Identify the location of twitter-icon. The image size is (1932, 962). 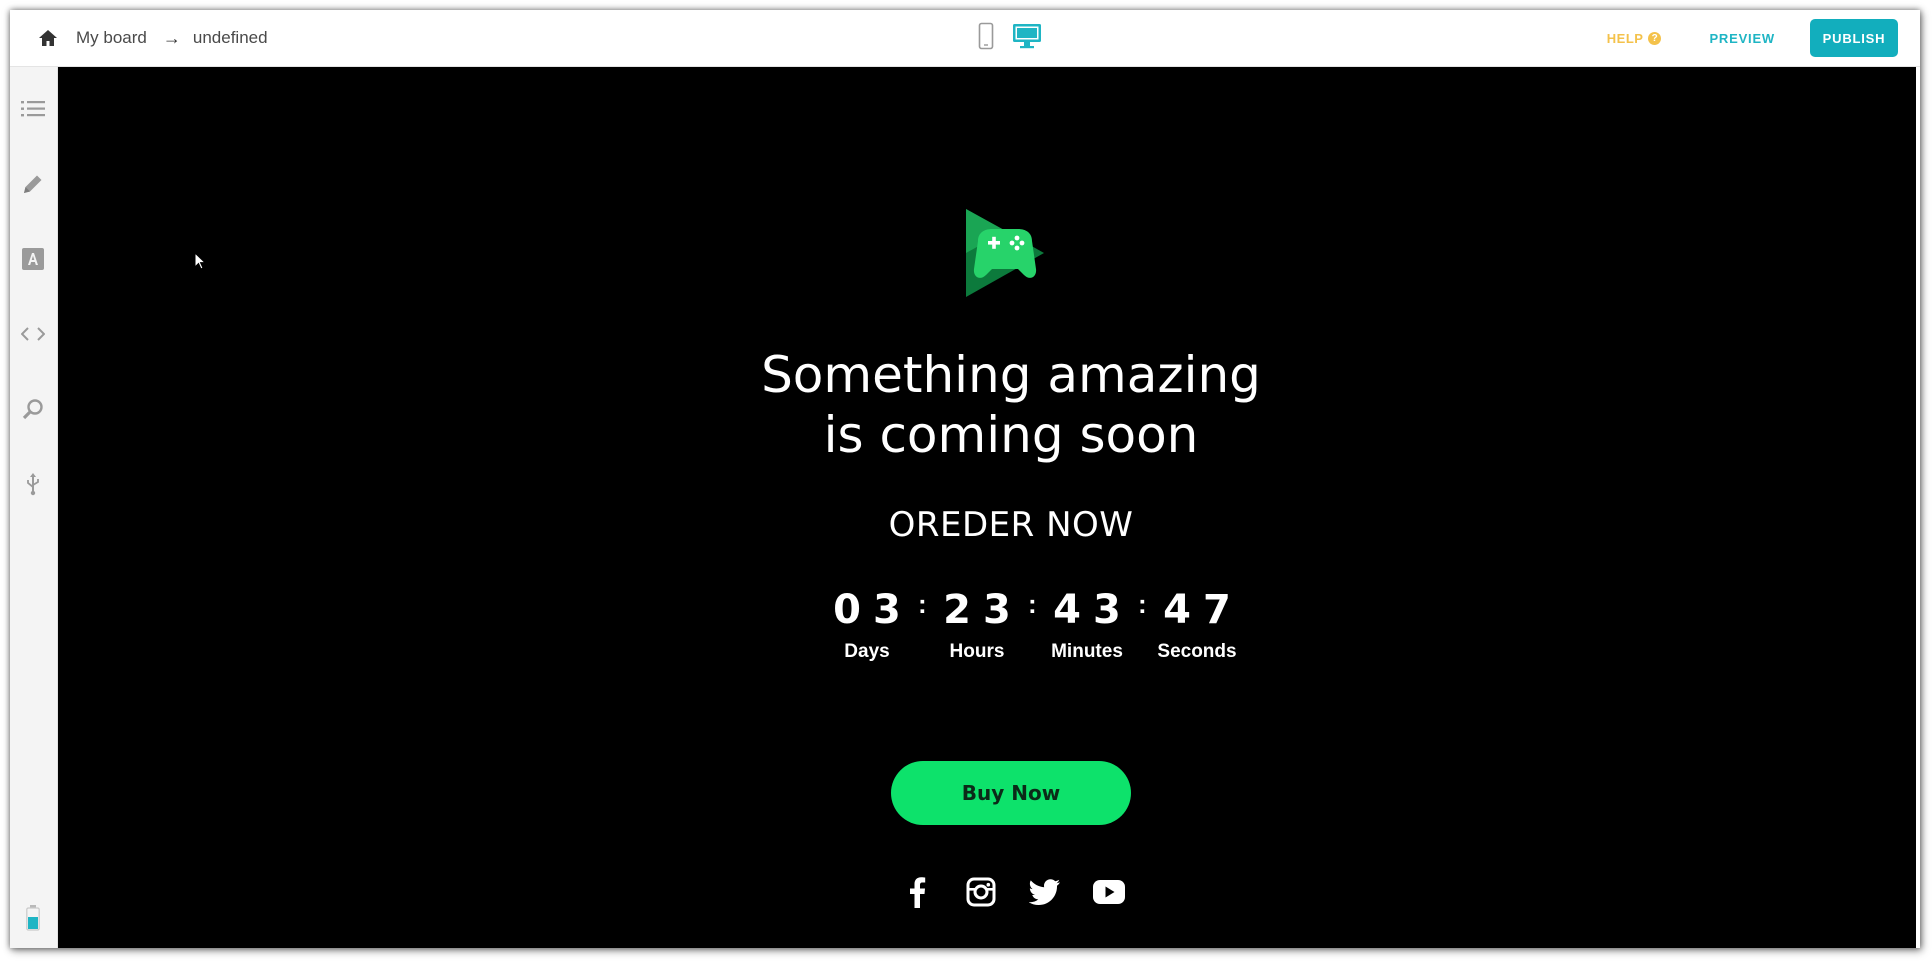
(1045, 892).